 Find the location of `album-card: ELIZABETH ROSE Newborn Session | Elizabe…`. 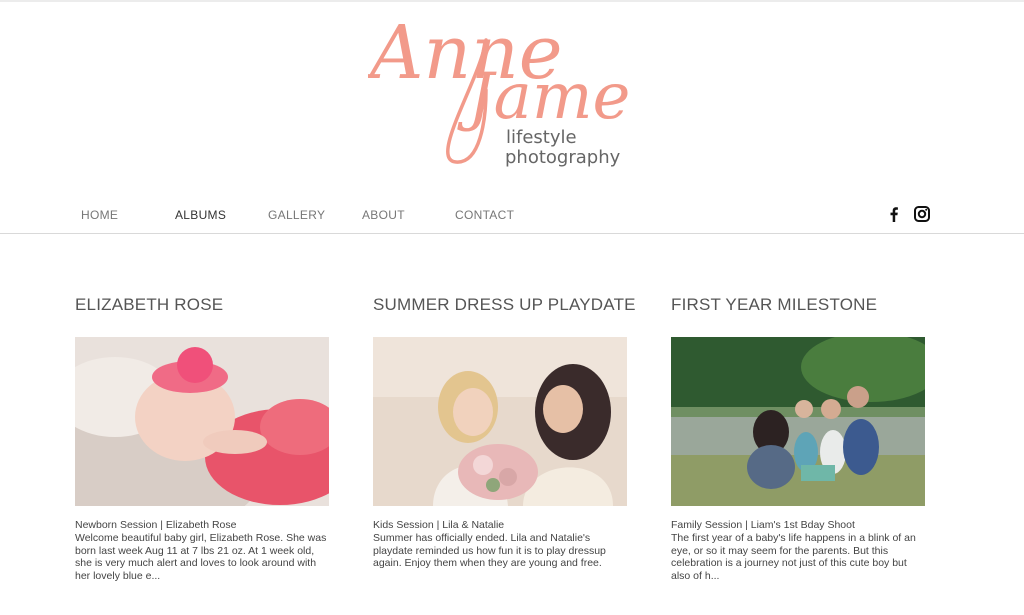

album-card: ELIZABETH ROSE Newborn Session | Elizabe… is located at coordinates (203, 438).